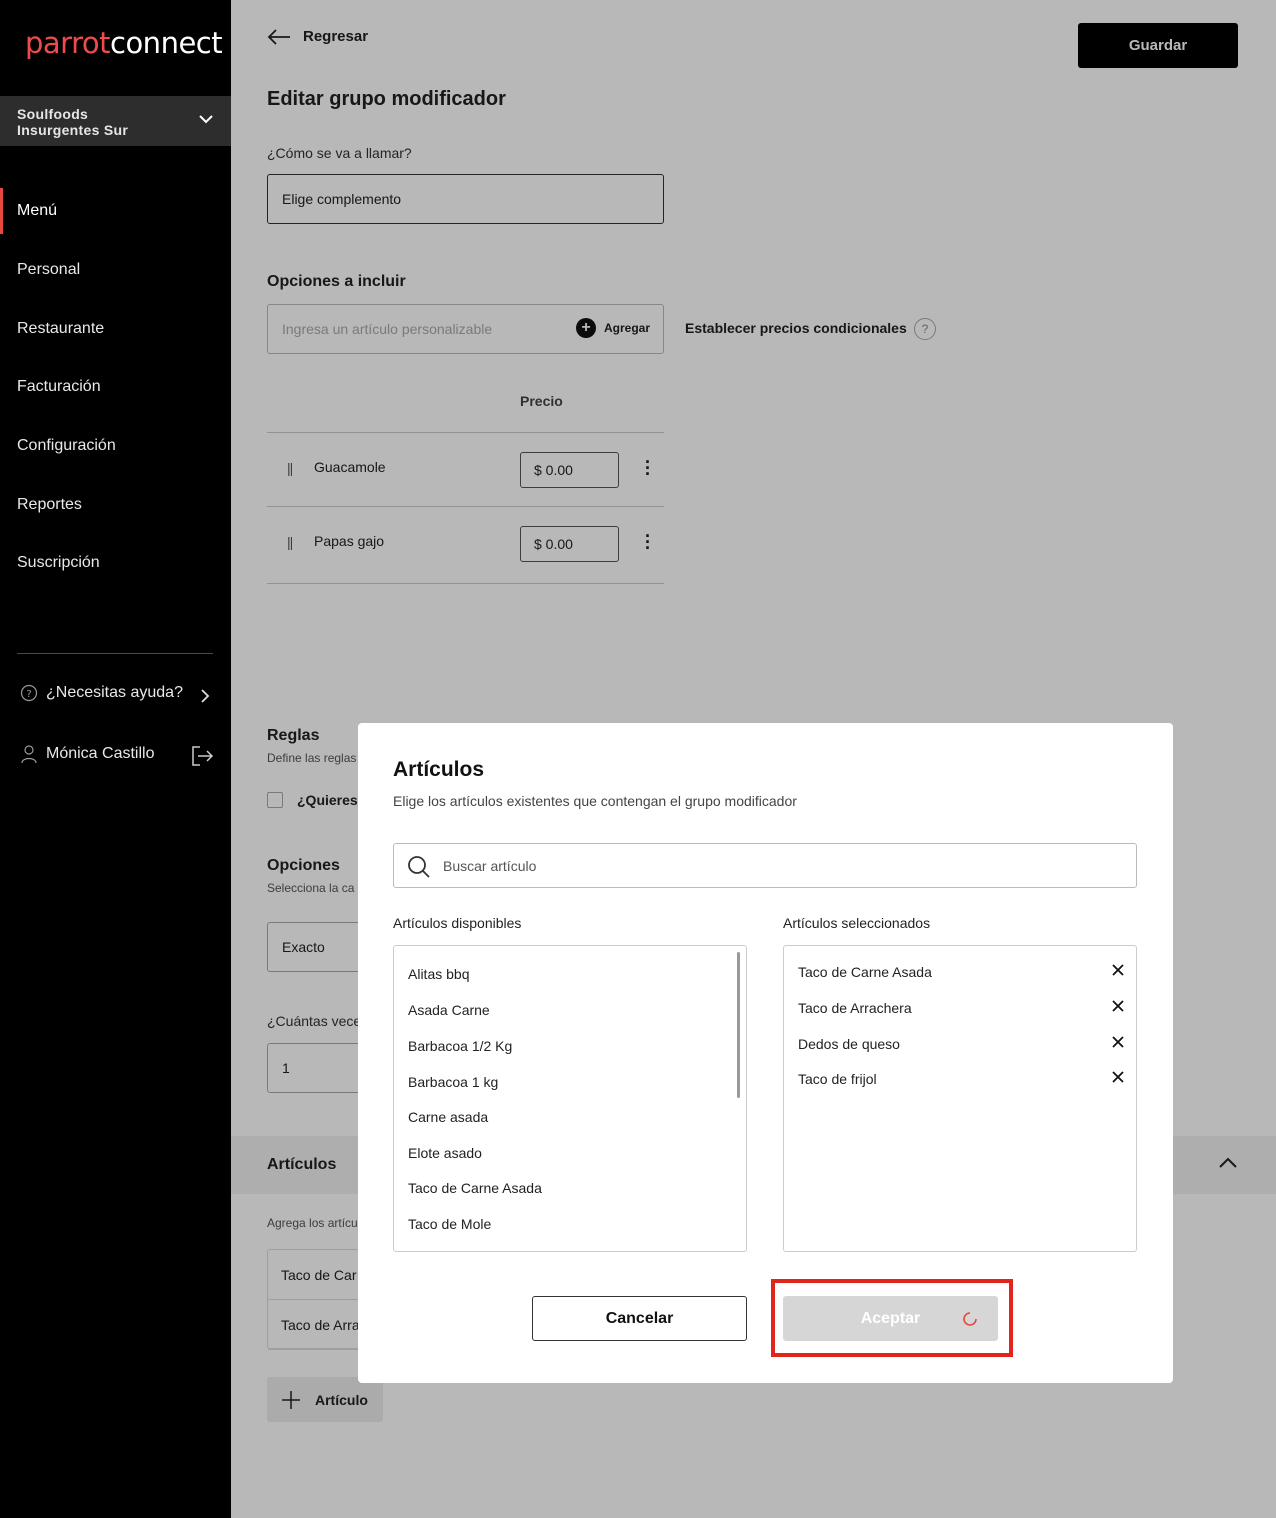 This screenshot has width=1276, height=1518. What do you see at coordinates (961, 1079) in the screenshot?
I see `list-item: Taco de frijol` at bounding box center [961, 1079].